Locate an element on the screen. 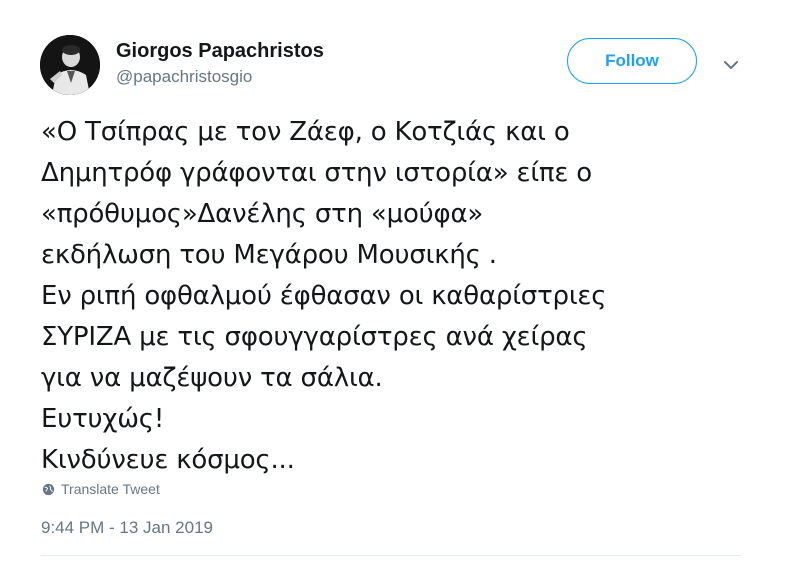  author-name: Giorgos Papachristos is located at coordinates (220, 51).